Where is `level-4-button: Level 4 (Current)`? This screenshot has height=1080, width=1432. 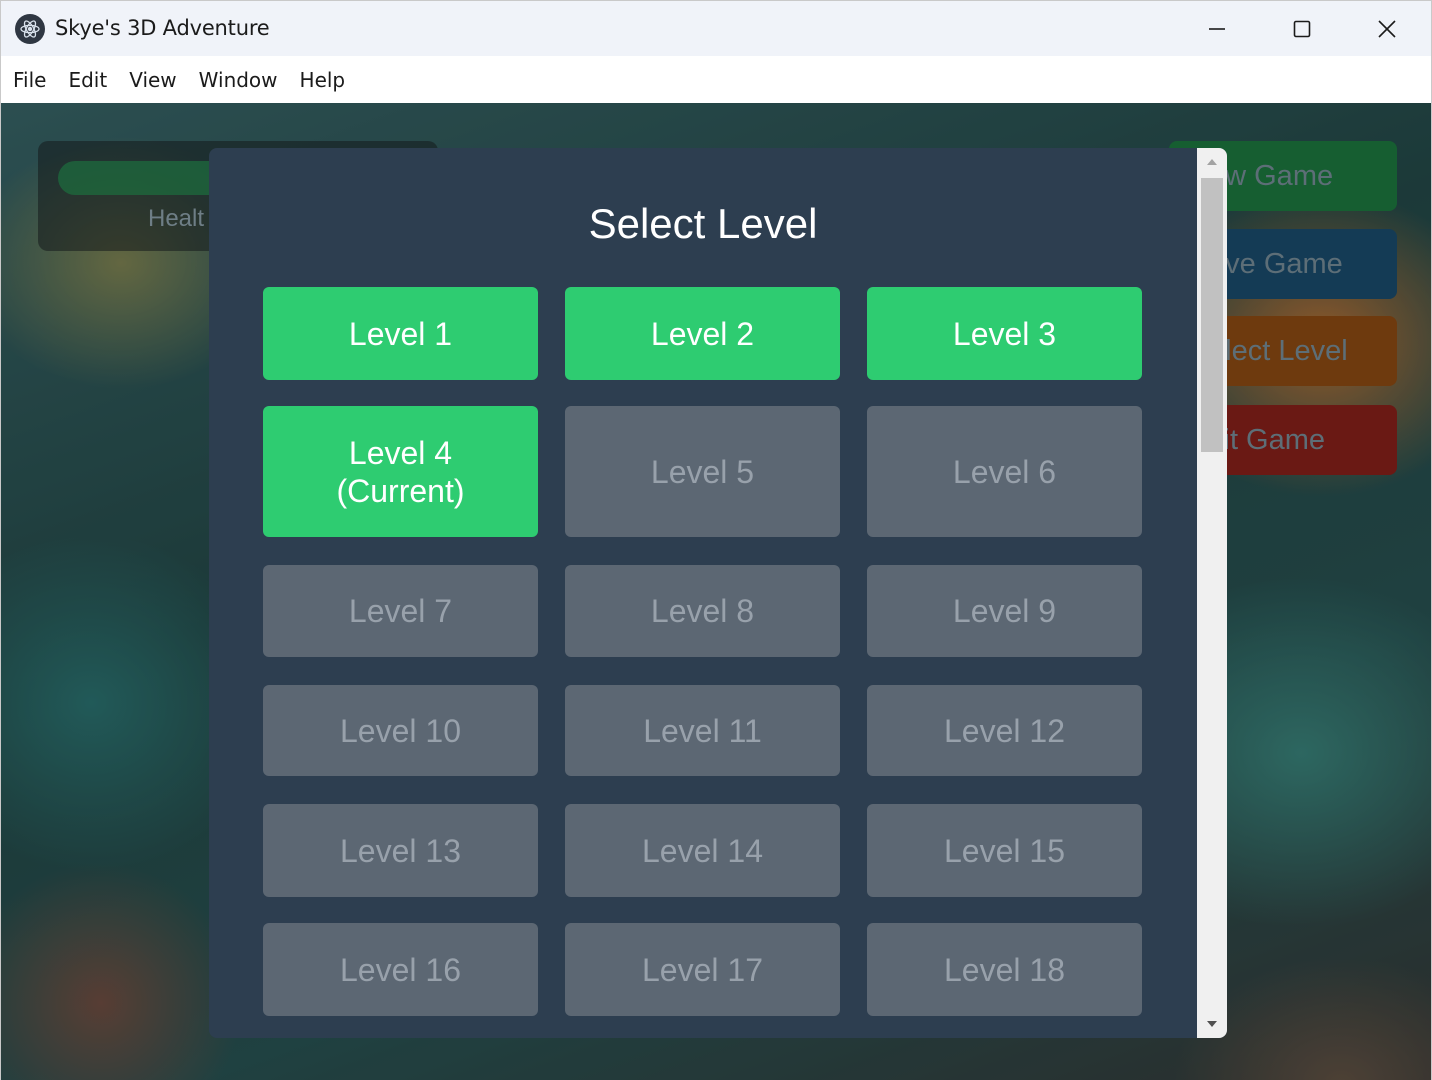
level-4-button: Level 4 (Current) is located at coordinates (400, 471).